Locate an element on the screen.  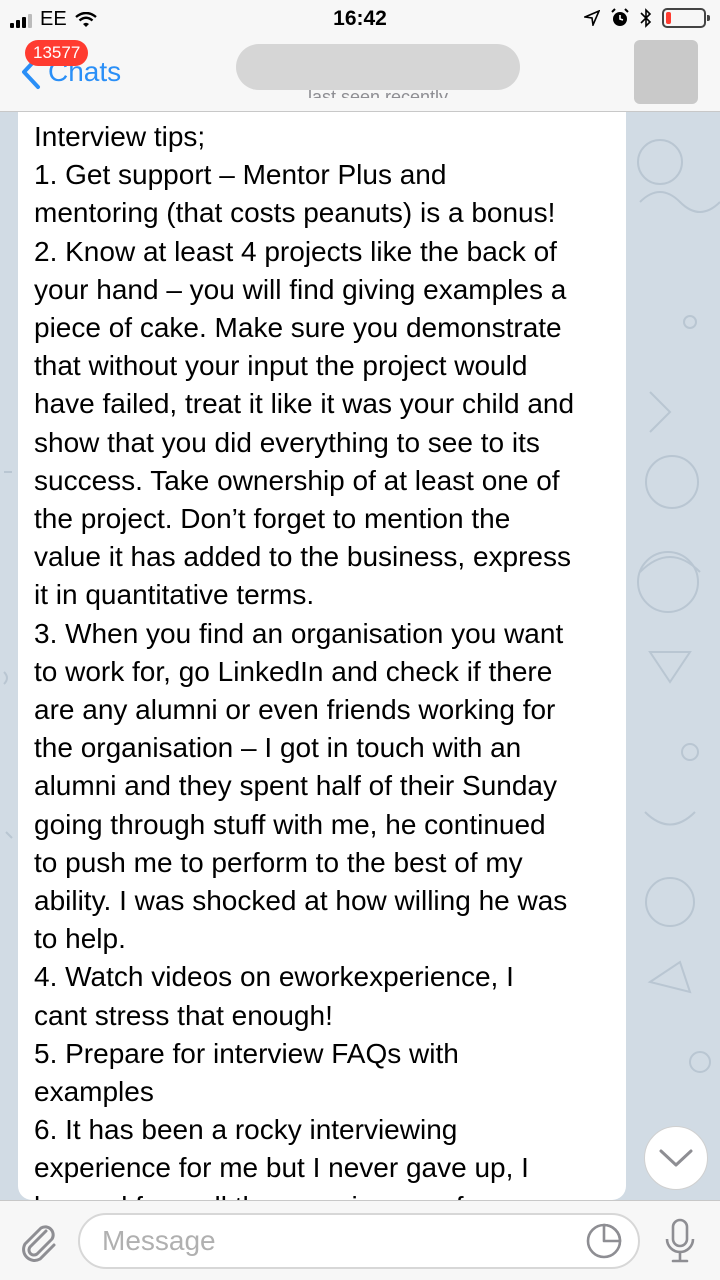
message-line: the project. Don’t forget to mention the is located at coordinates (272, 519).